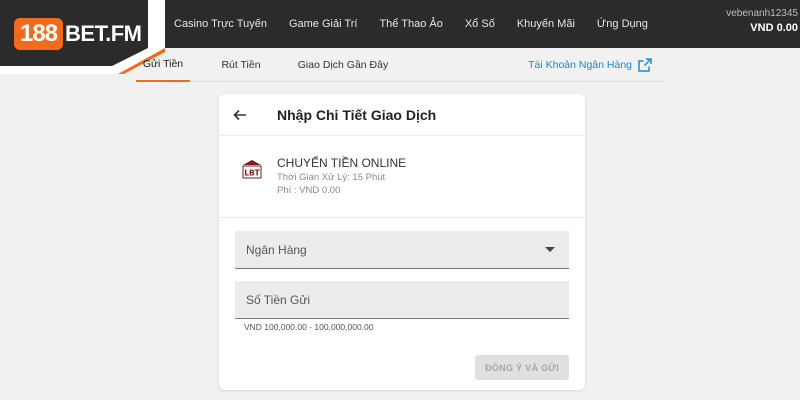 This screenshot has height=400, width=800. What do you see at coordinates (645, 65) in the screenshot?
I see `external-link-icon` at bounding box center [645, 65].